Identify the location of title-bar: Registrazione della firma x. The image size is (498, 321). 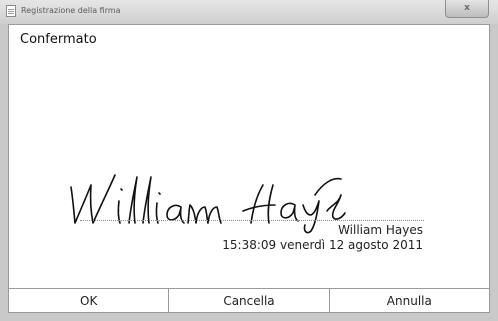
(249, 12).